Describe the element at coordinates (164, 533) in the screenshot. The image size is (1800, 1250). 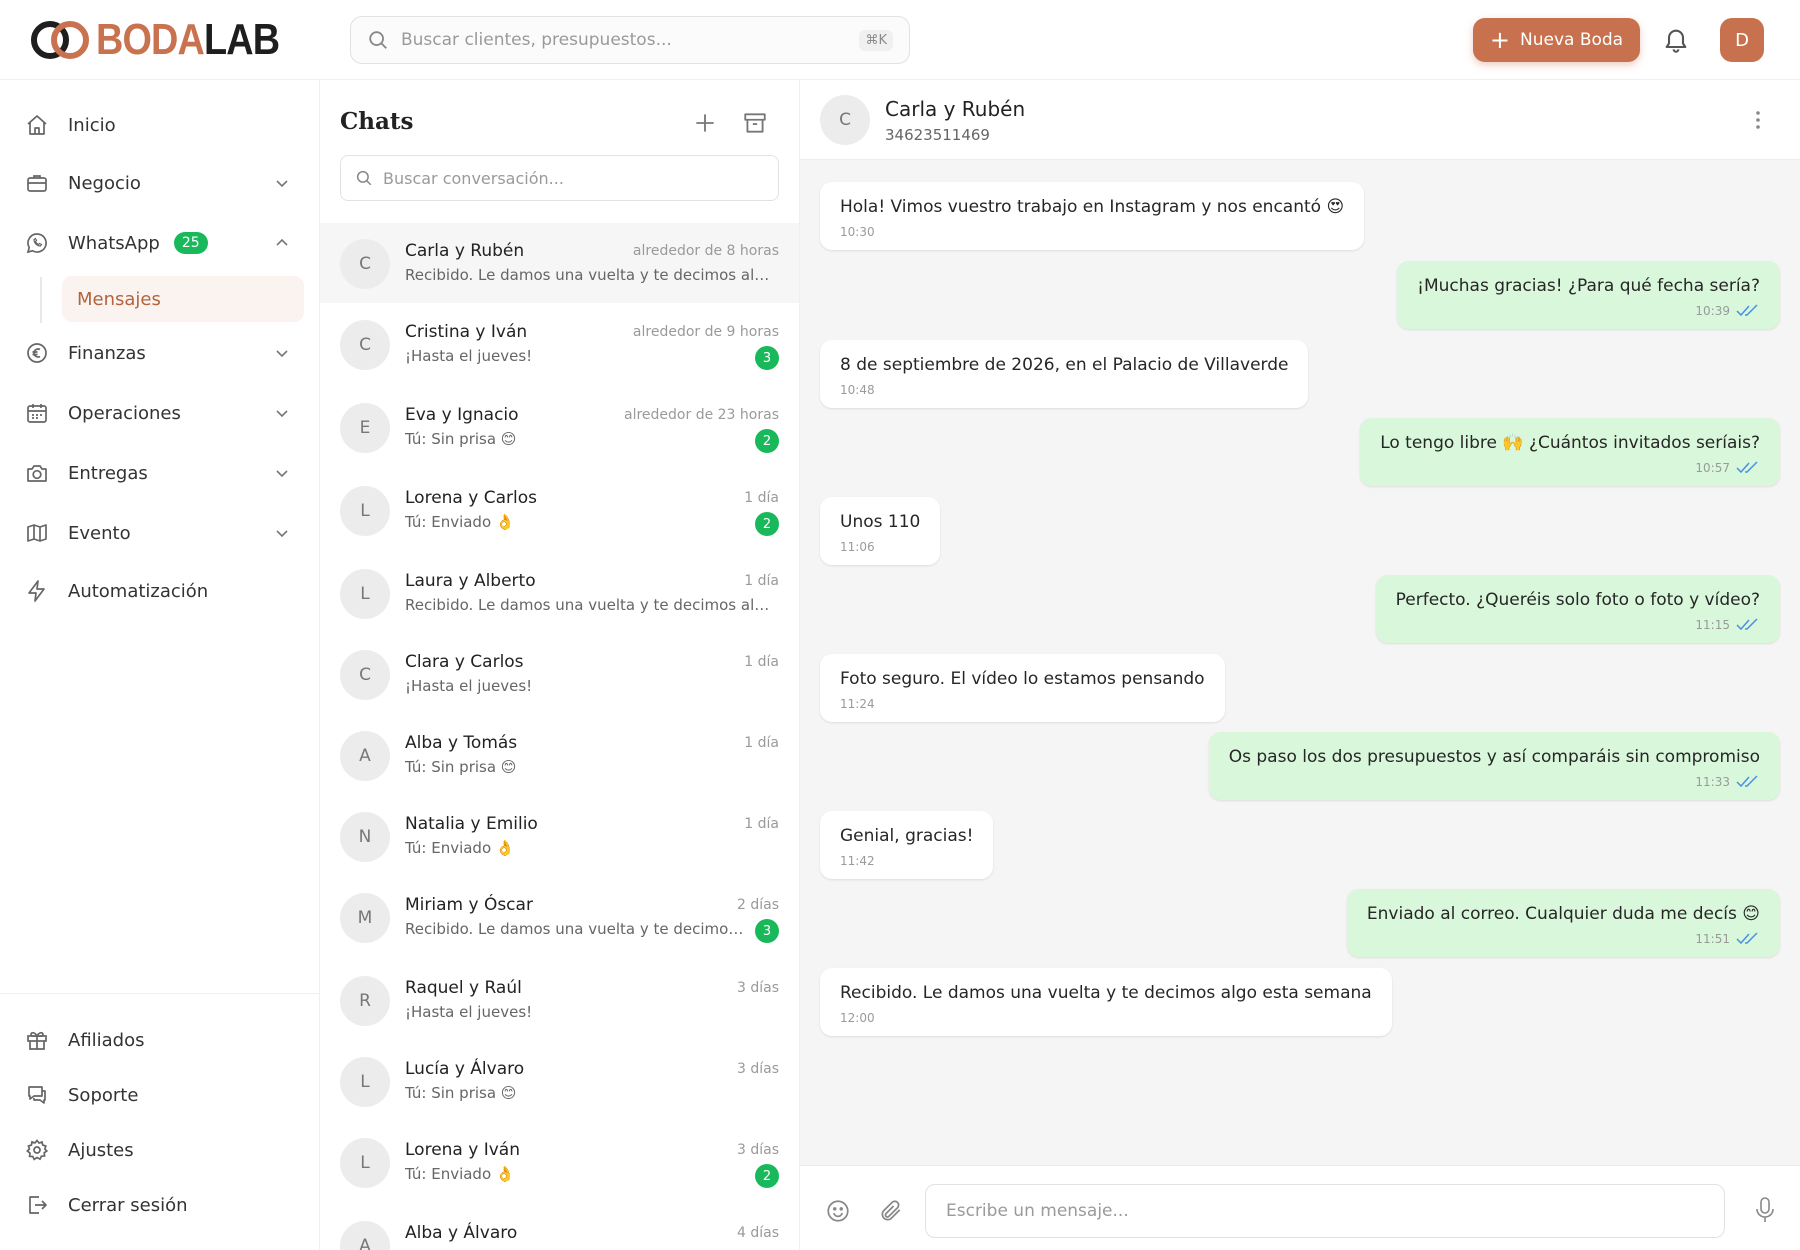
I see `sidebar-item-evento: Evento` at that location.